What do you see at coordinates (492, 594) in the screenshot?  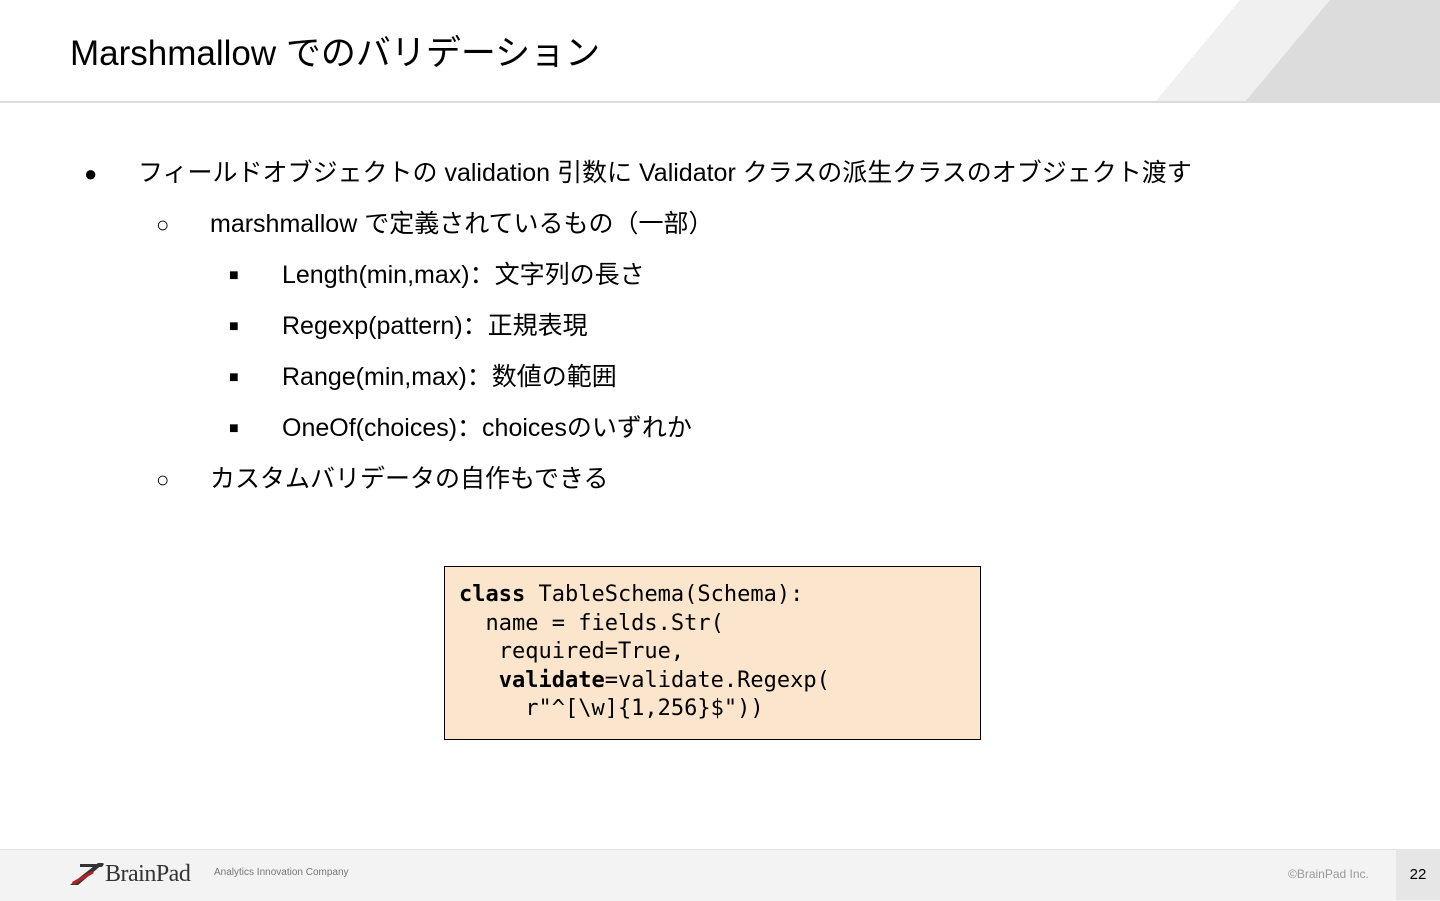 I see `code-keyword: class` at bounding box center [492, 594].